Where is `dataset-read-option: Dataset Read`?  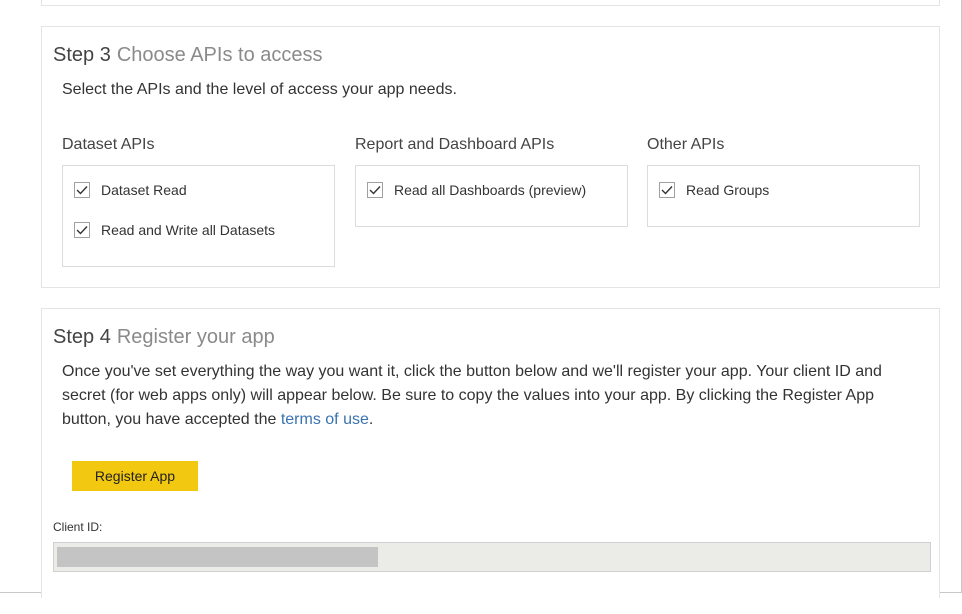
dataset-read-option: Dataset Read is located at coordinates (130, 190).